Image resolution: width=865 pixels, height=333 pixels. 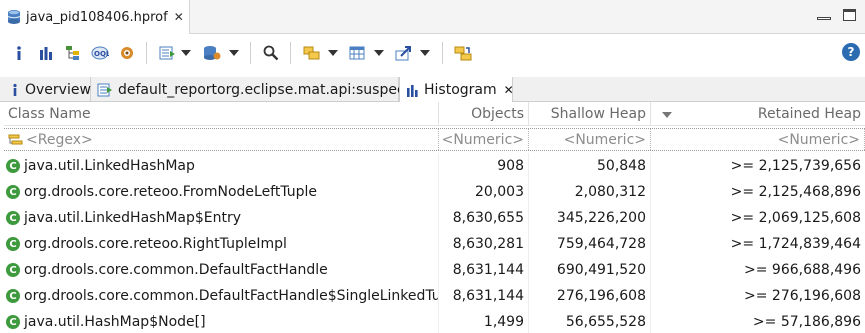 What do you see at coordinates (590, 321) in the screenshot?
I see `shallow-heap-value: 56,655,528` at bounding box center [590, 321].